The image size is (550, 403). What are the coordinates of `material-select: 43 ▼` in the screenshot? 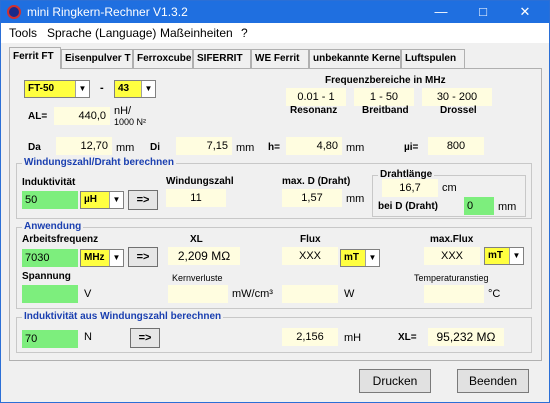 It's located at (135, 89).